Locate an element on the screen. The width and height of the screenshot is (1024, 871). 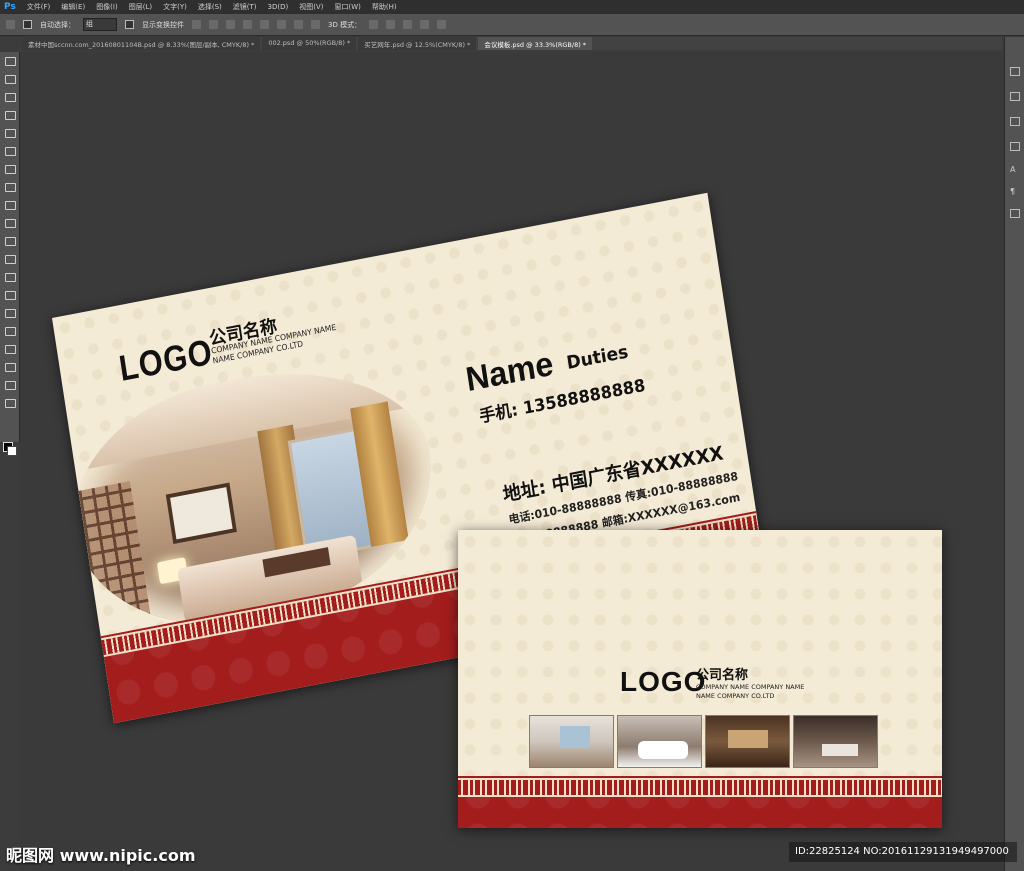
gradient-icon is located at coordinates (10, 259).